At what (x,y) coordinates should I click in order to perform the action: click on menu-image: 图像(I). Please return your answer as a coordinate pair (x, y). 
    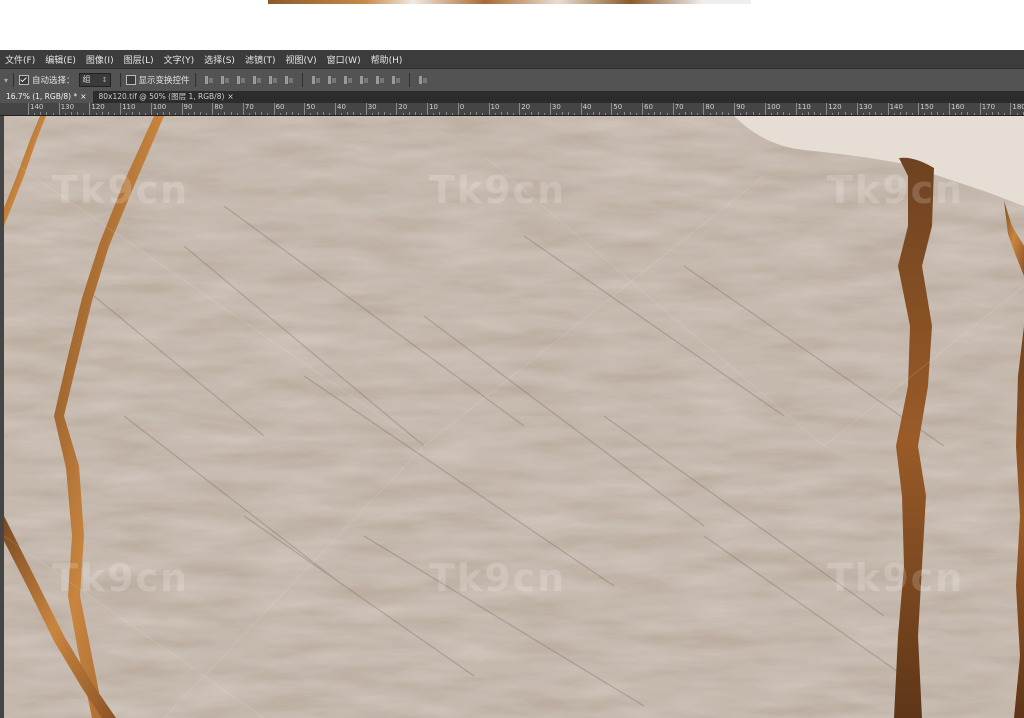
    Looking at the image, I should click on (100, 59).